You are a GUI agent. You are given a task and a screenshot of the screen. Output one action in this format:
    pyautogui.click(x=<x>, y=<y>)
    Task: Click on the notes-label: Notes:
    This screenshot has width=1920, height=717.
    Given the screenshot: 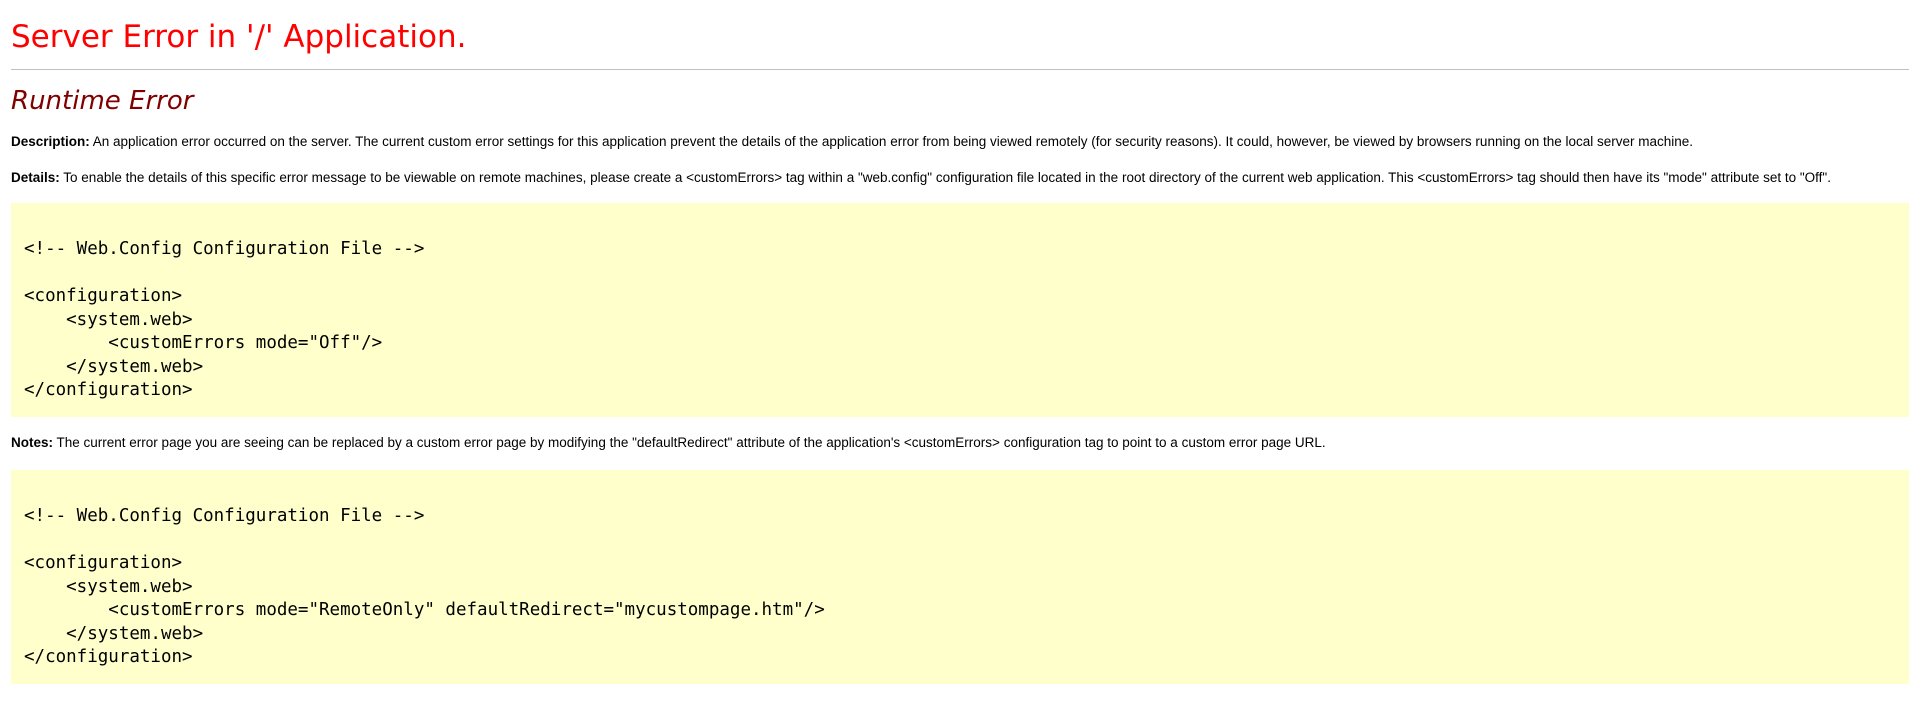 What is the action you would take?
    pyautogui.click(x=32, y=442)
    